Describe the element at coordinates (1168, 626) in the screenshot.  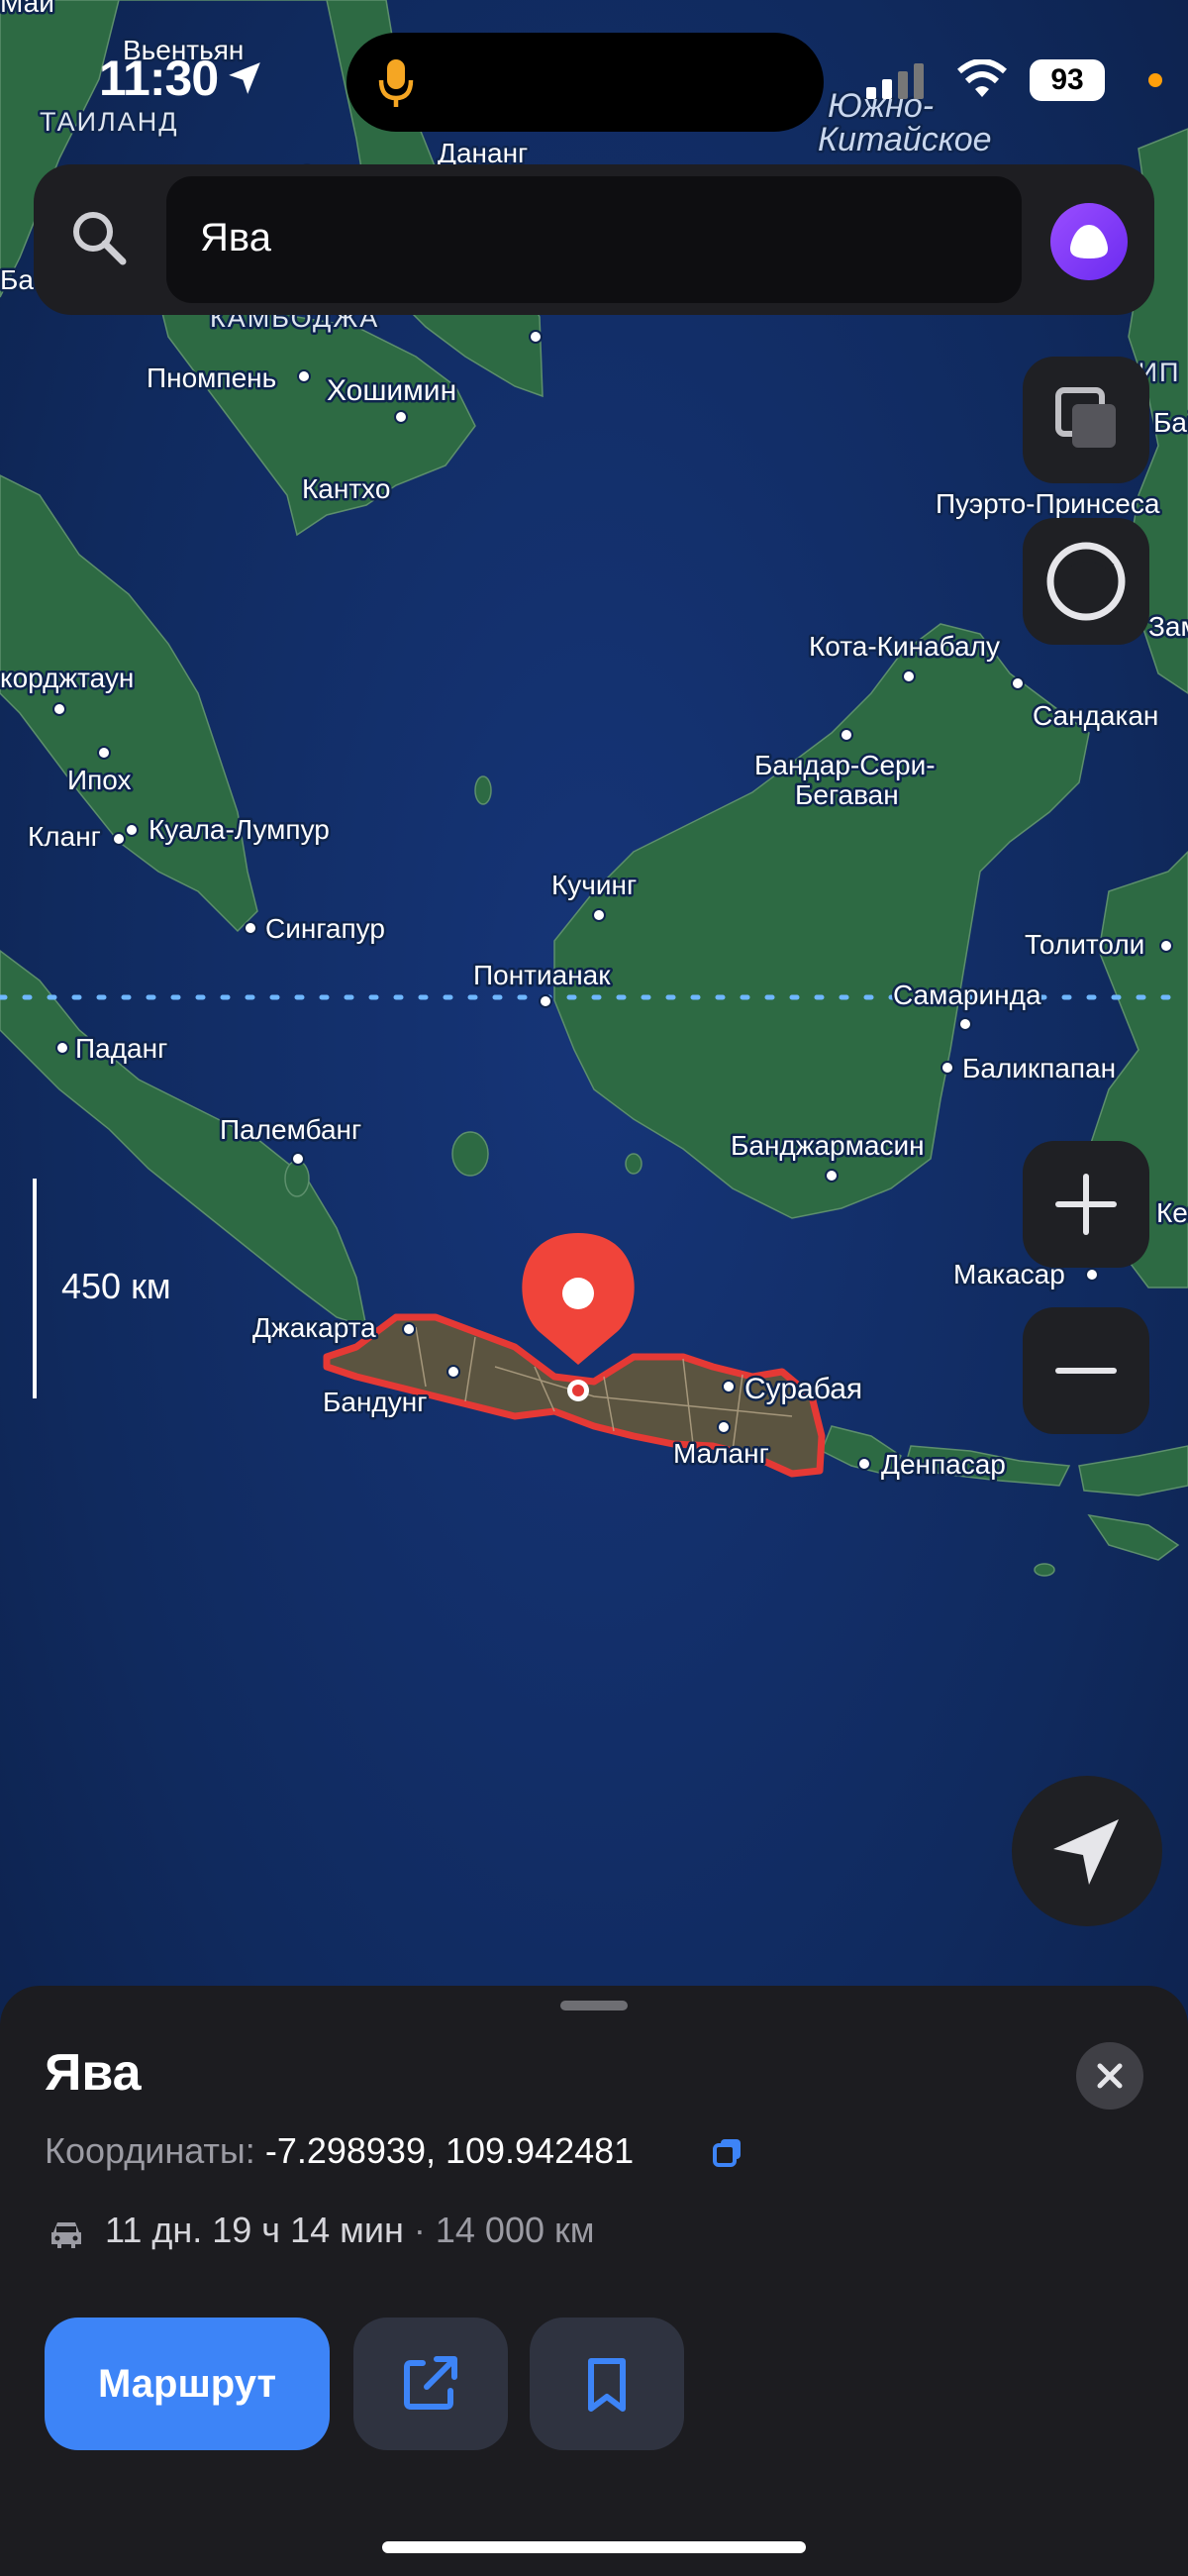
I see `svg-text: Замбоан` at that location.